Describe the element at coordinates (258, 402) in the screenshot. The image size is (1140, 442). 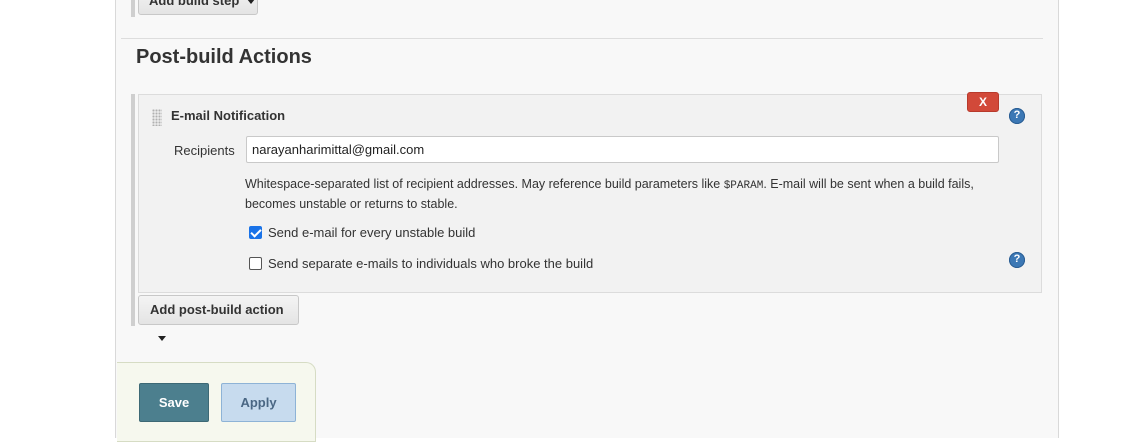
I see `apply-button: Apply` at that location.